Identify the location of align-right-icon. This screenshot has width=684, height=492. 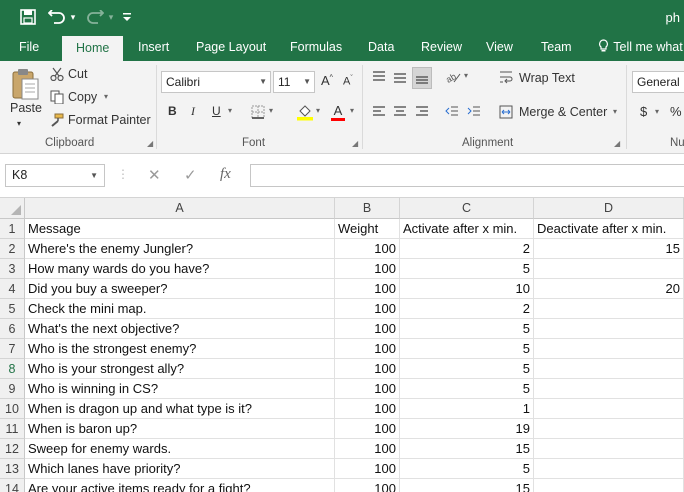
(422, 112).